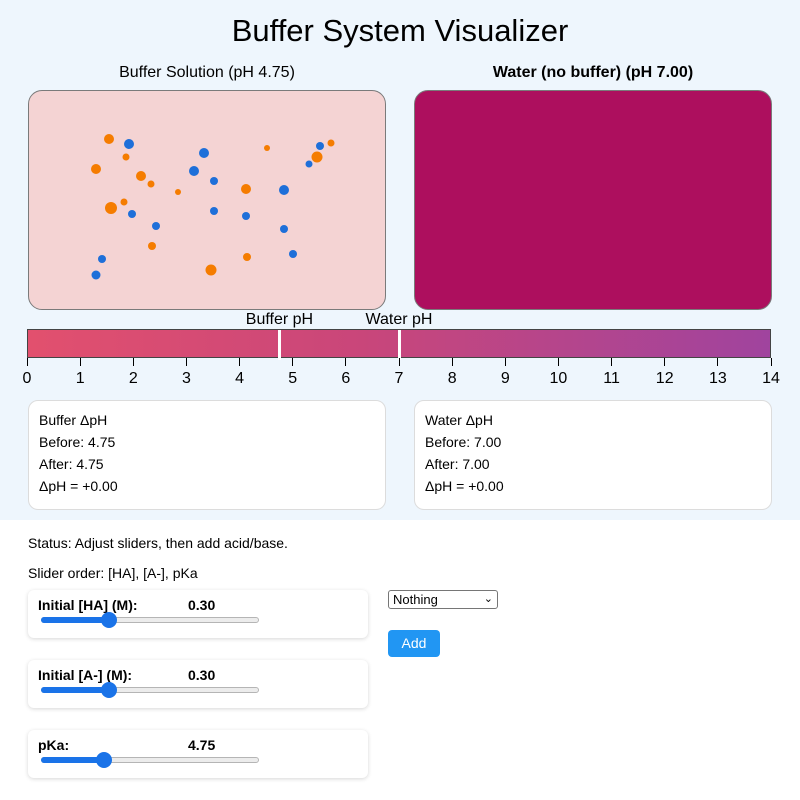 This screenshot has width=800, height=800. Describe the element at coordinates (488, 599) in the screenshot. I see `chevron-down-icon: ⌄` at that location.